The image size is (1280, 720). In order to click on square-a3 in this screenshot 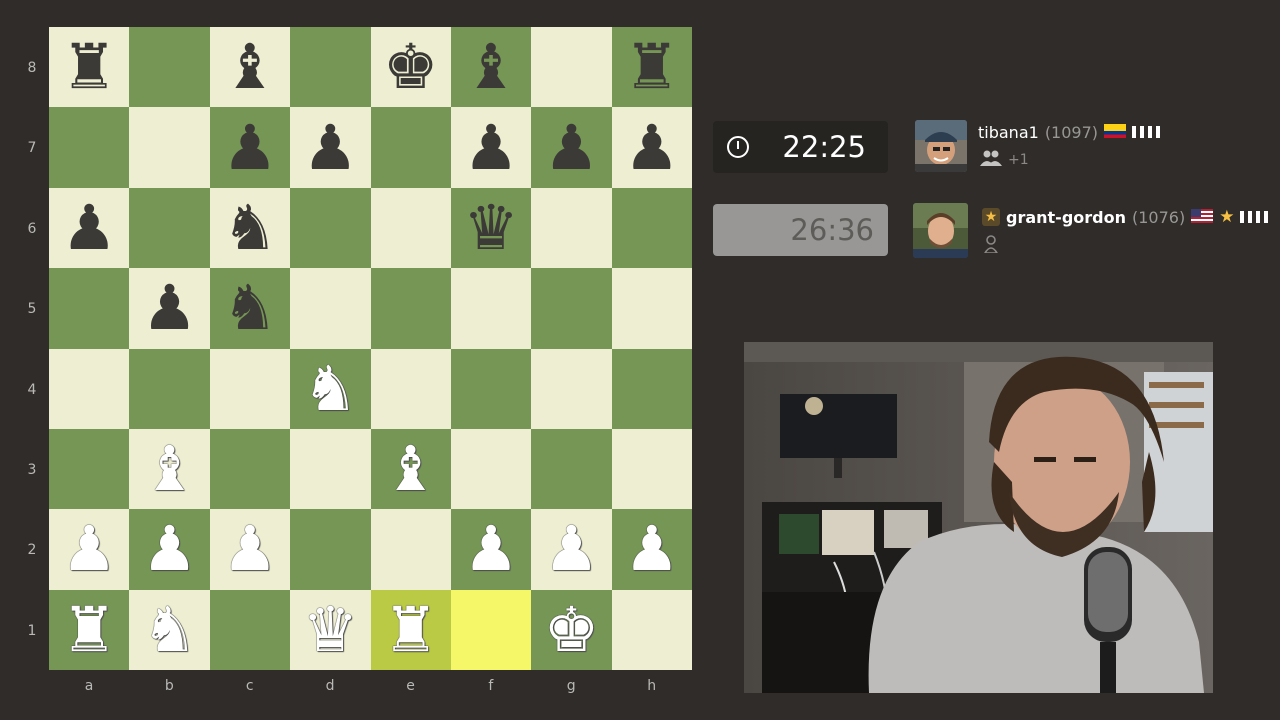, I will do `click(89, 469)`.